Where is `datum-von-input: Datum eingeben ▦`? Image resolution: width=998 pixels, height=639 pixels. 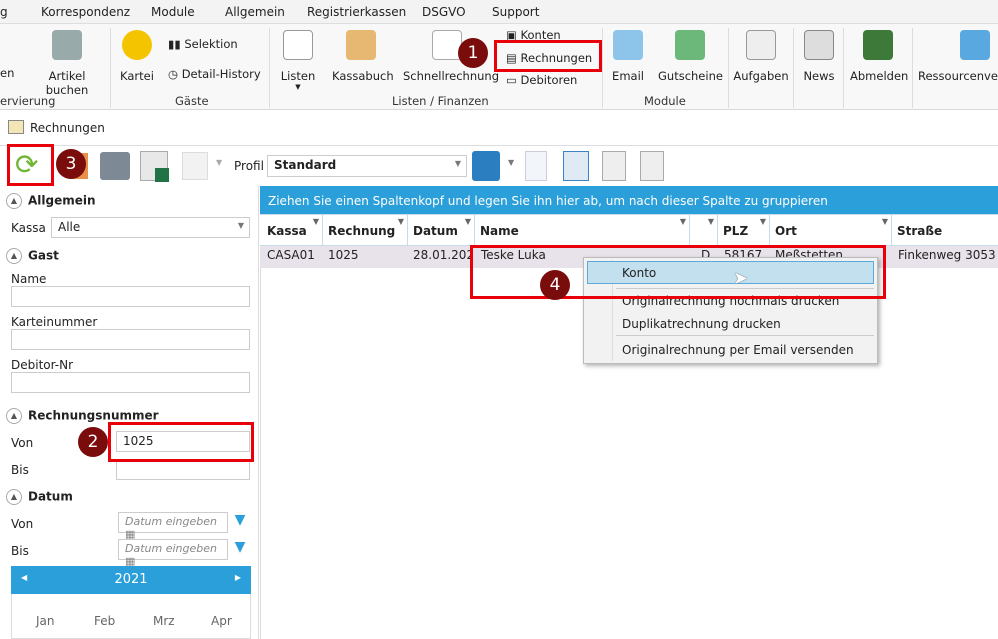
datum-von-input: Datum eingeben ▦ is located at coordinates (173, 526).